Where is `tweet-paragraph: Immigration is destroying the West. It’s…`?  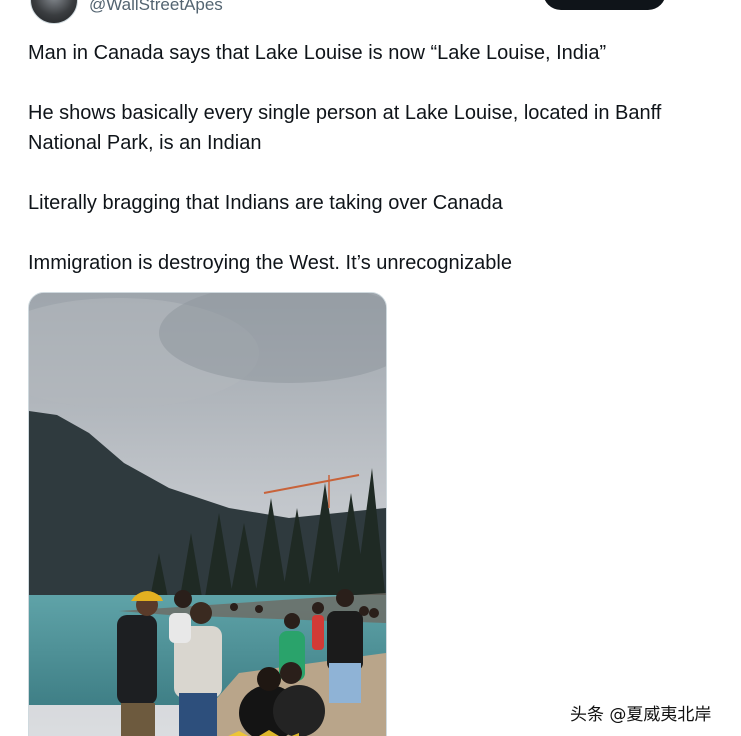
tweet-paragraph: Immigration is destroying the West. It’s… is located at coordinates (270, 263).